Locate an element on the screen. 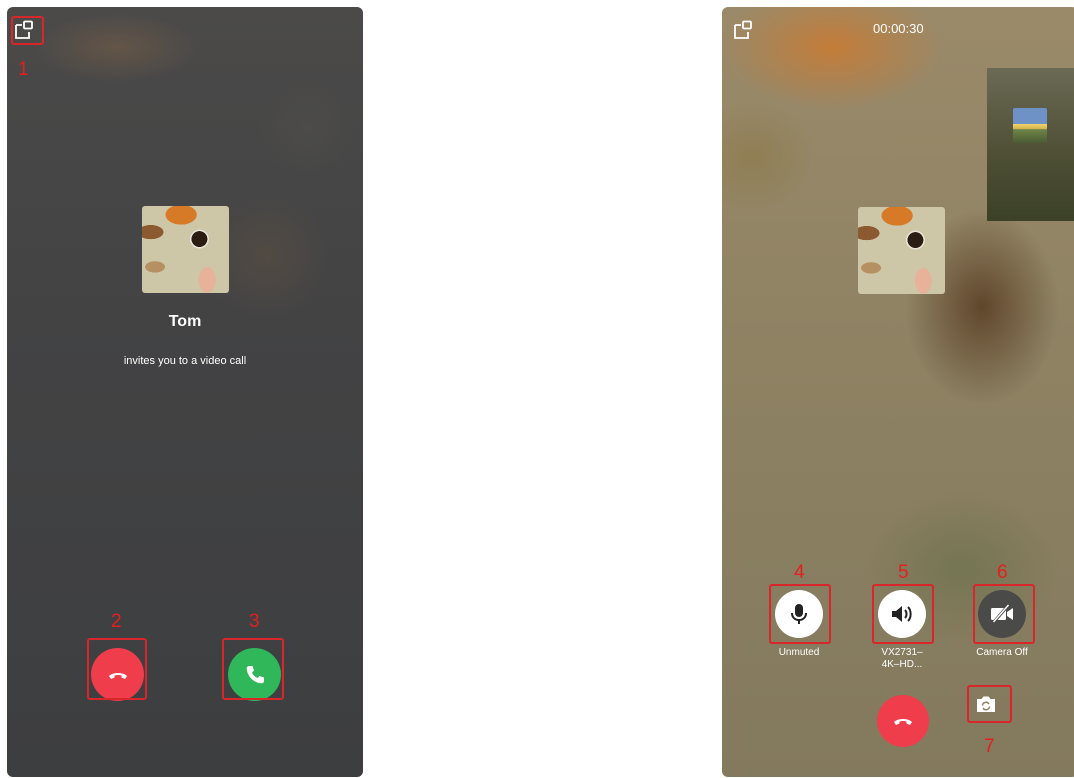  annotation-number-1: 1 is located at coordinates (23, 69).